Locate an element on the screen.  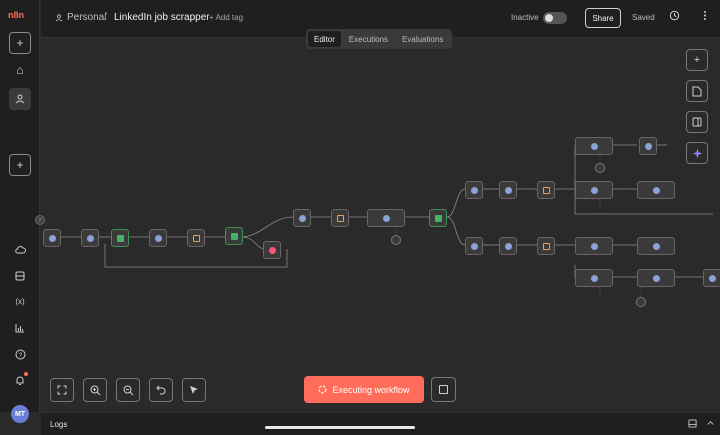
add-tag-button: + Add tag is located at coordinates (226, 17).